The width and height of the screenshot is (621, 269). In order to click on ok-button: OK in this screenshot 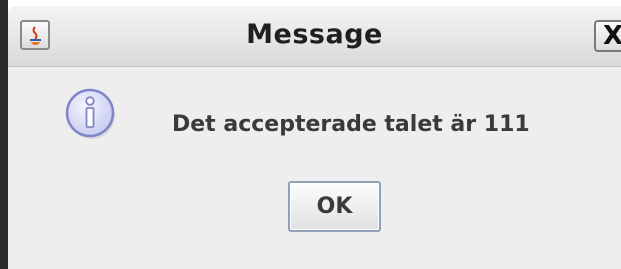, I will do `click(334, 206)`.